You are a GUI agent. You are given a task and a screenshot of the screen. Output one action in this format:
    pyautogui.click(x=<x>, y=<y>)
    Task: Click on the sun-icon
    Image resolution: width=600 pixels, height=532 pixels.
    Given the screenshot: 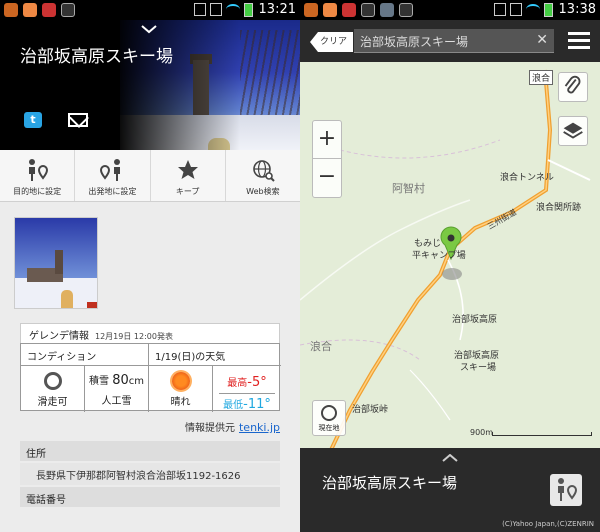 What is the action you would take?
    pyautogui.click(x=180, y=381)
    